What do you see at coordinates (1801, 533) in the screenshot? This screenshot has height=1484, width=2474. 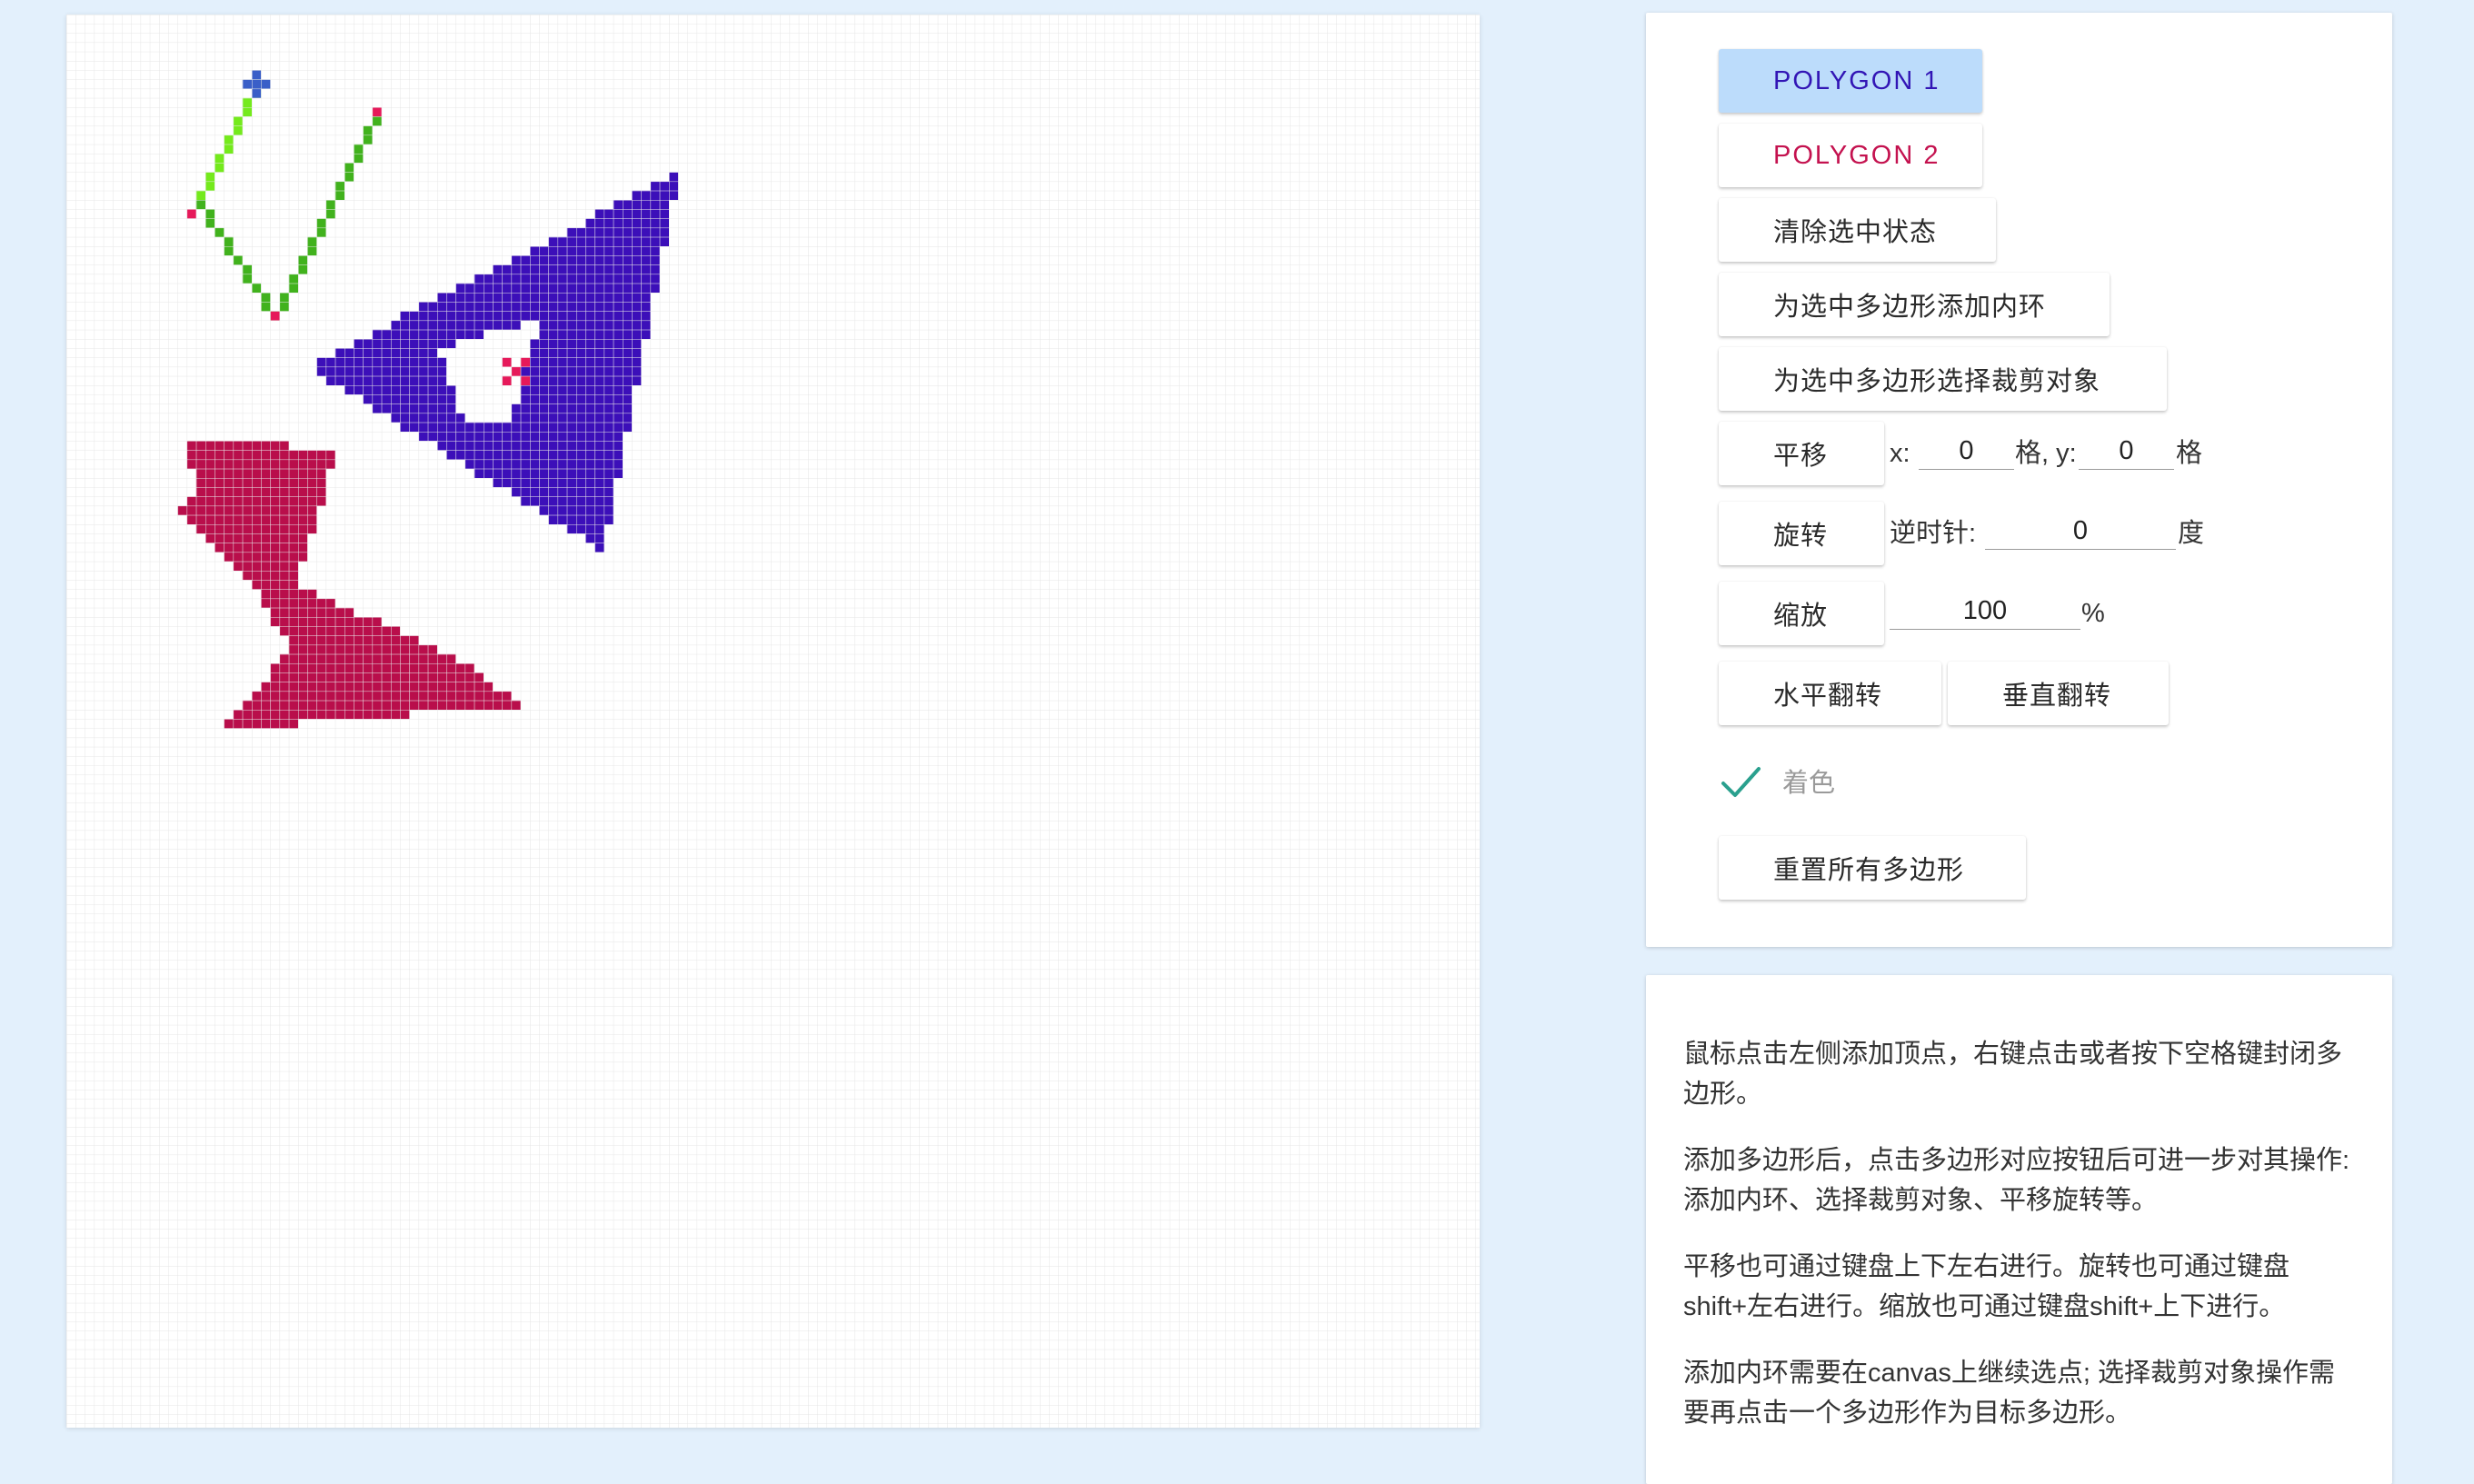 I see `rotate-button: 旋转` at bounding box center [1801, 533].